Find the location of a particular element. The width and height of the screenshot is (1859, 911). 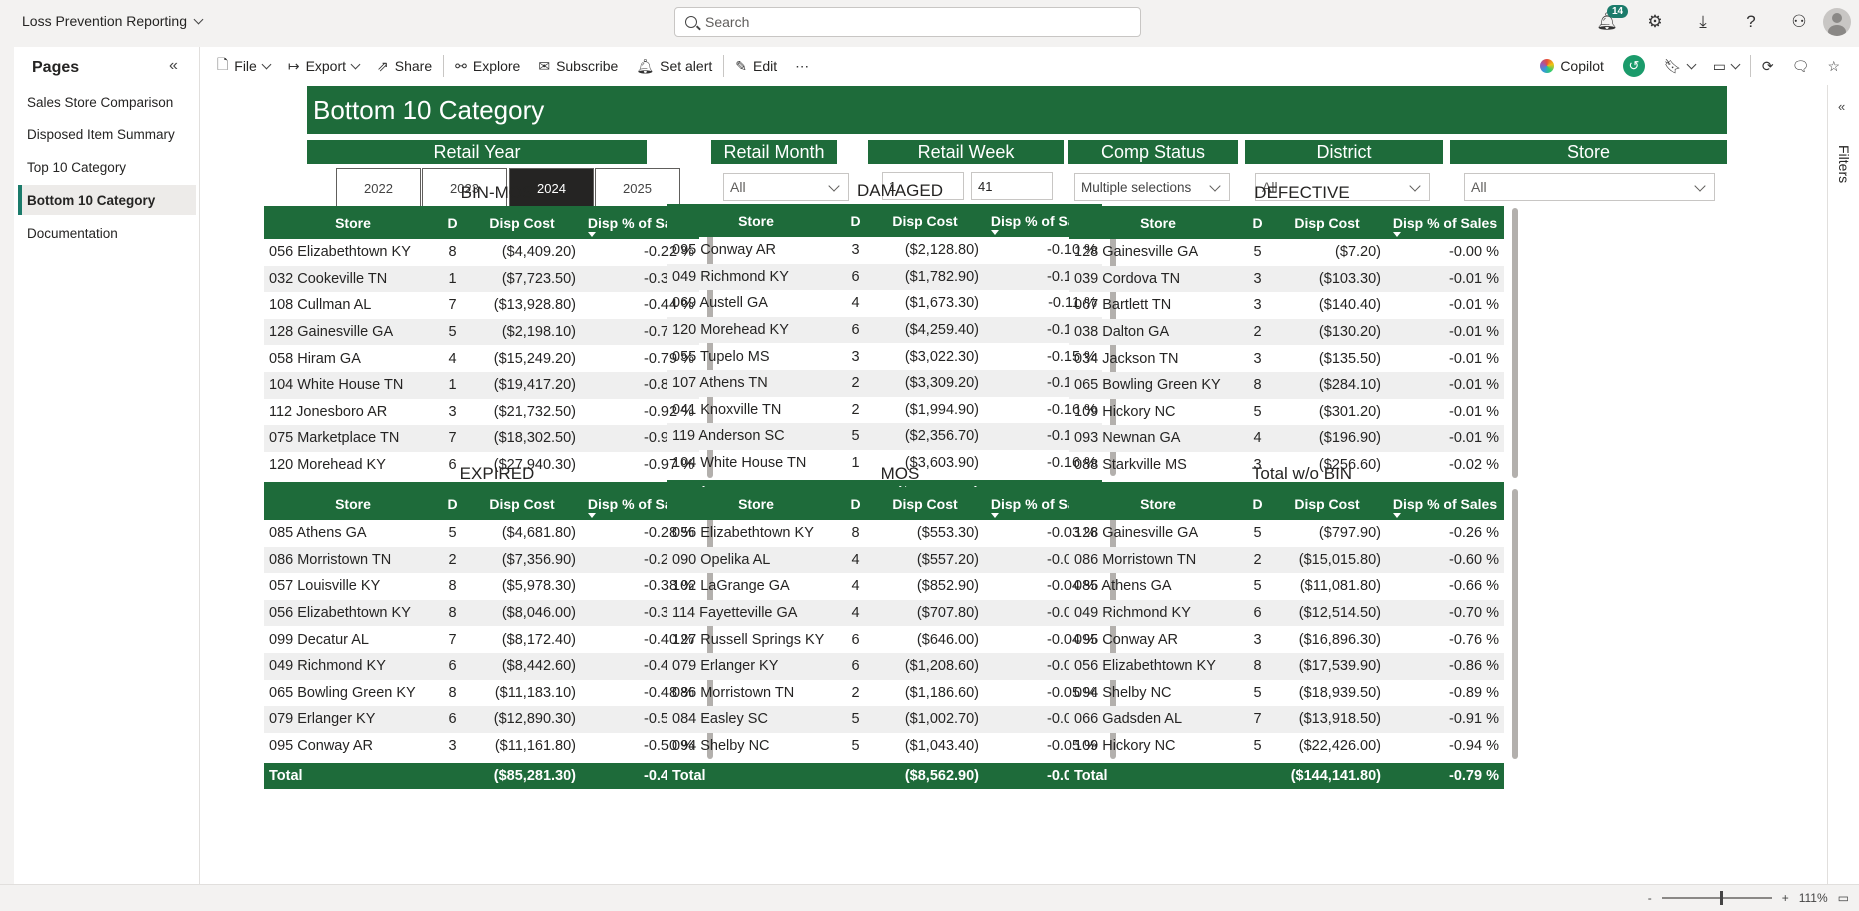

comment-button: 🗨︎ is located at coordinates (1801, 66).